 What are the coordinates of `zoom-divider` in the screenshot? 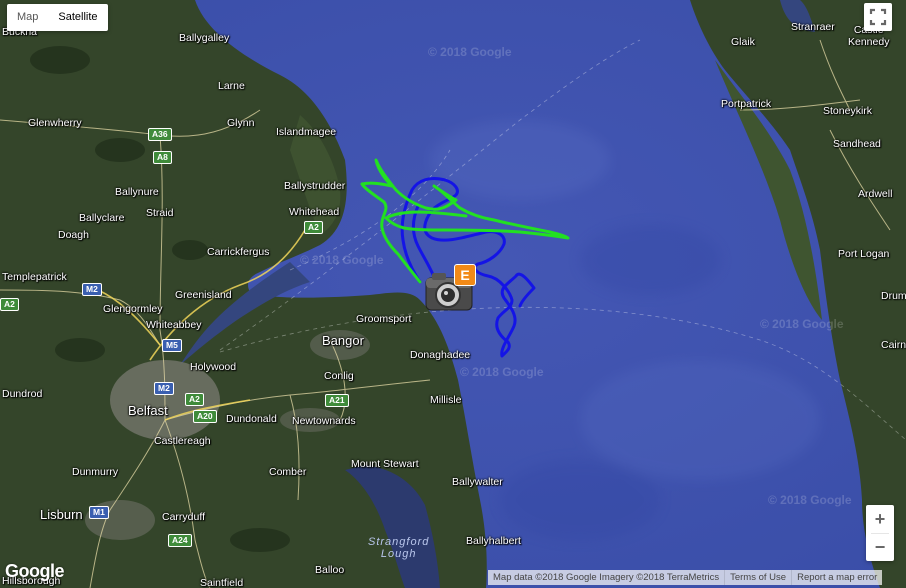 It's located at (880, 533).